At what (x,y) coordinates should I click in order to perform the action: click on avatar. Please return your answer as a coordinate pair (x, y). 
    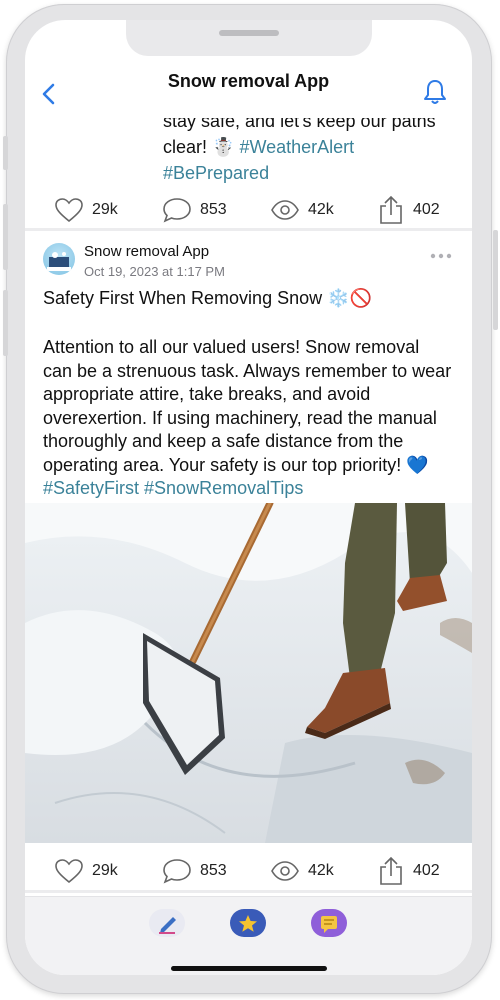
    Looking at the image, I should click on (59, 259).